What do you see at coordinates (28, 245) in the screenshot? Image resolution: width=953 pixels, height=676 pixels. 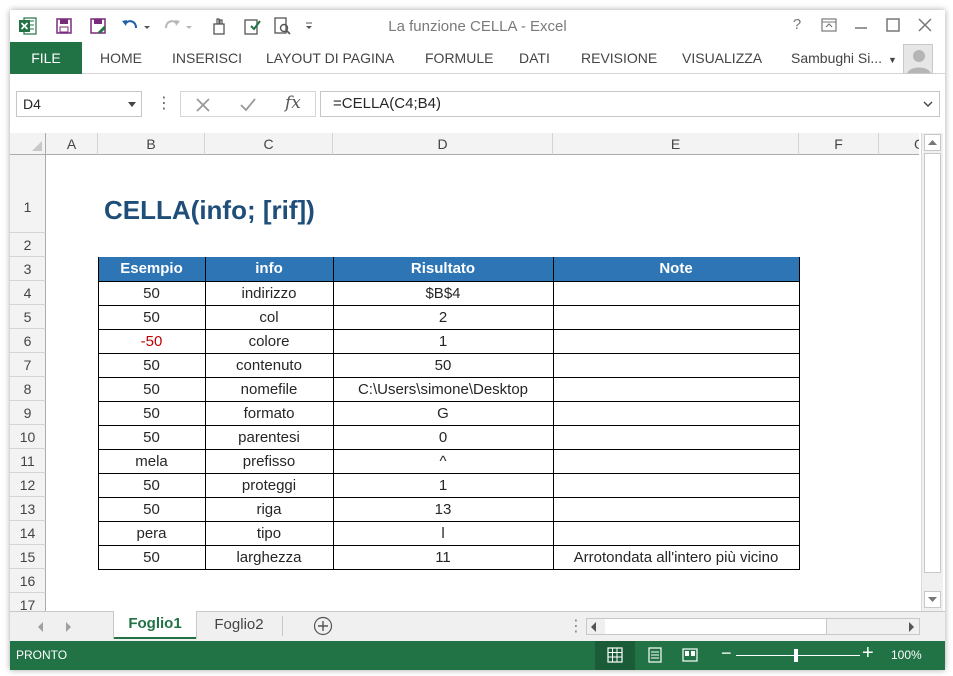 I see `row-header-2: 2` at bounding box center [28, 245].